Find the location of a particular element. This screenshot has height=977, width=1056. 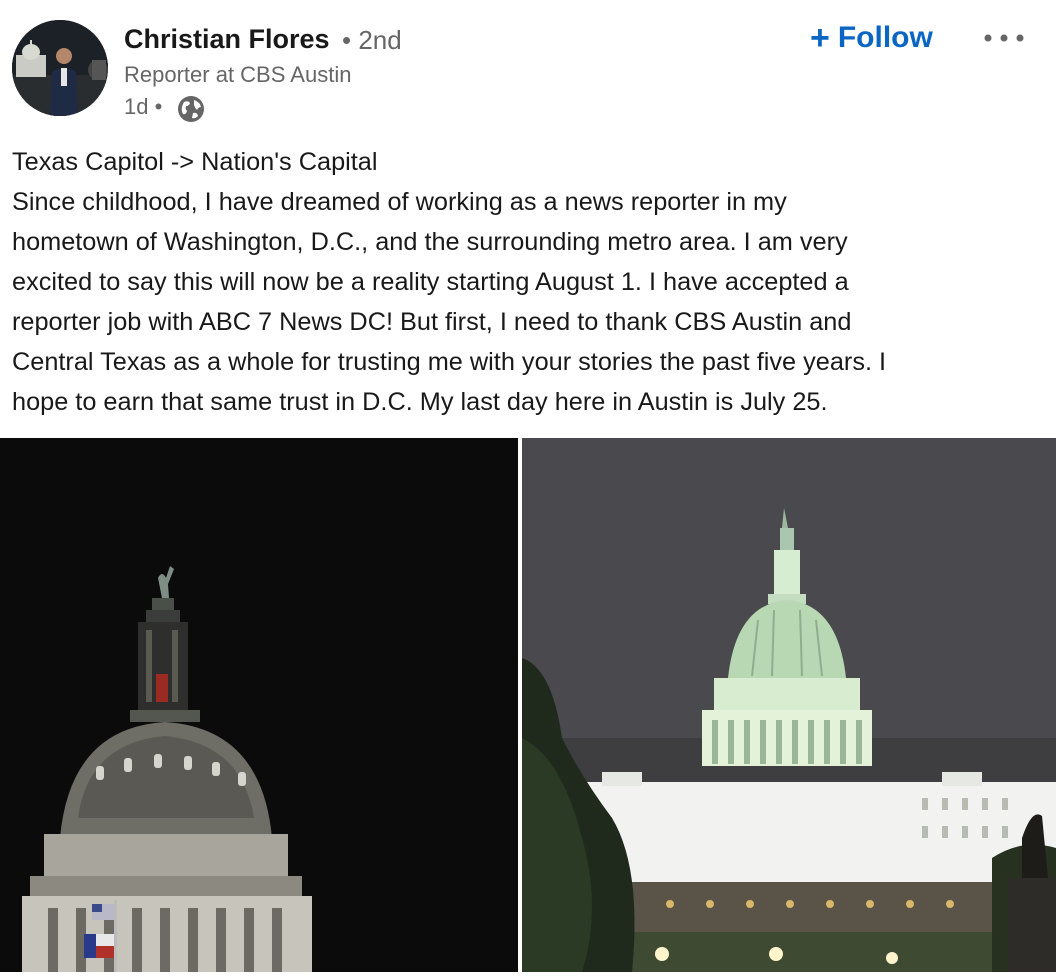

globe-icon is located at coordinates (191, 109).